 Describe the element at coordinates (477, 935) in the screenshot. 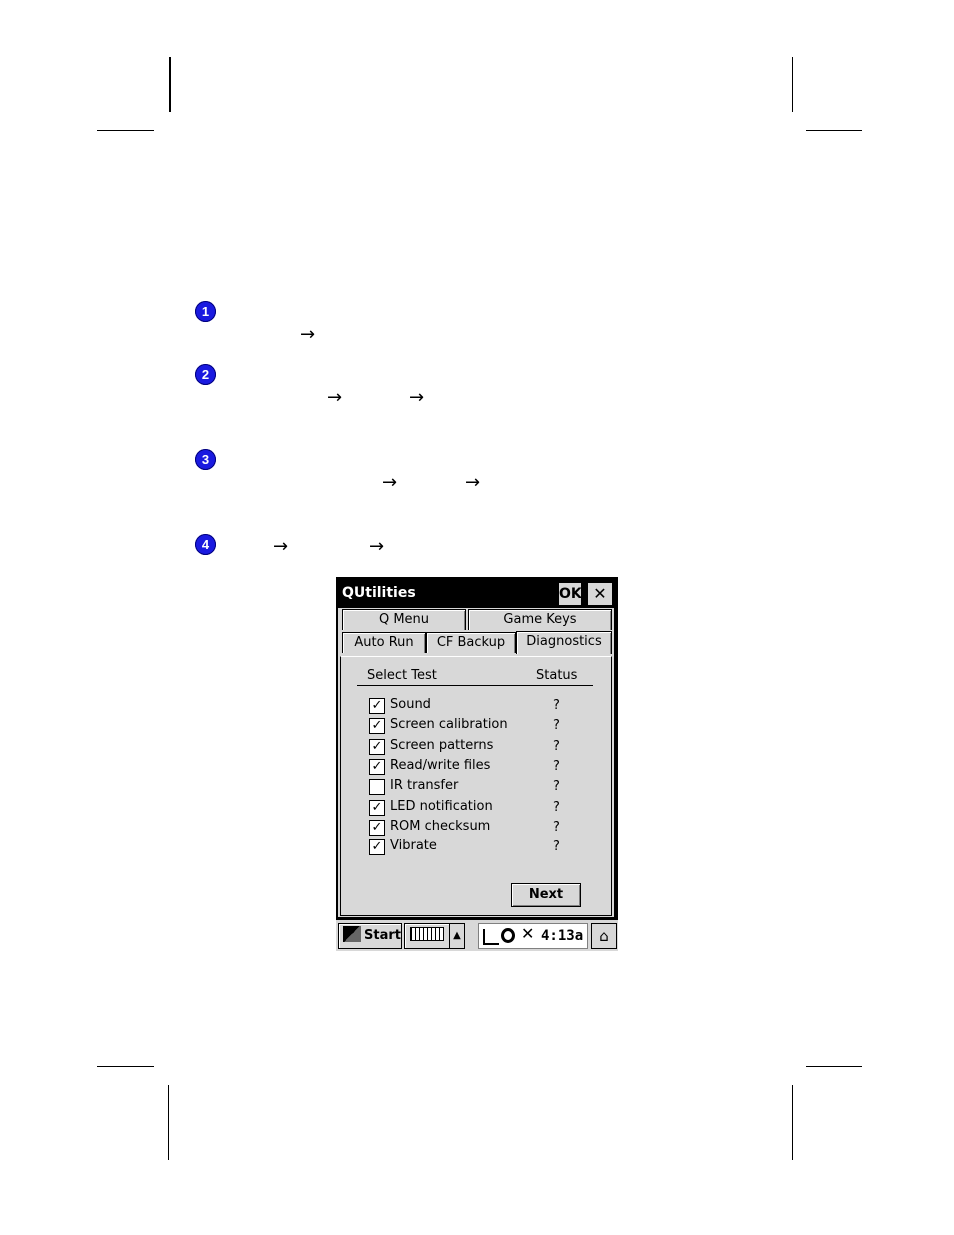

I see `taskbar: Start ▲ ✕ 4:13a ⌂` at that location.